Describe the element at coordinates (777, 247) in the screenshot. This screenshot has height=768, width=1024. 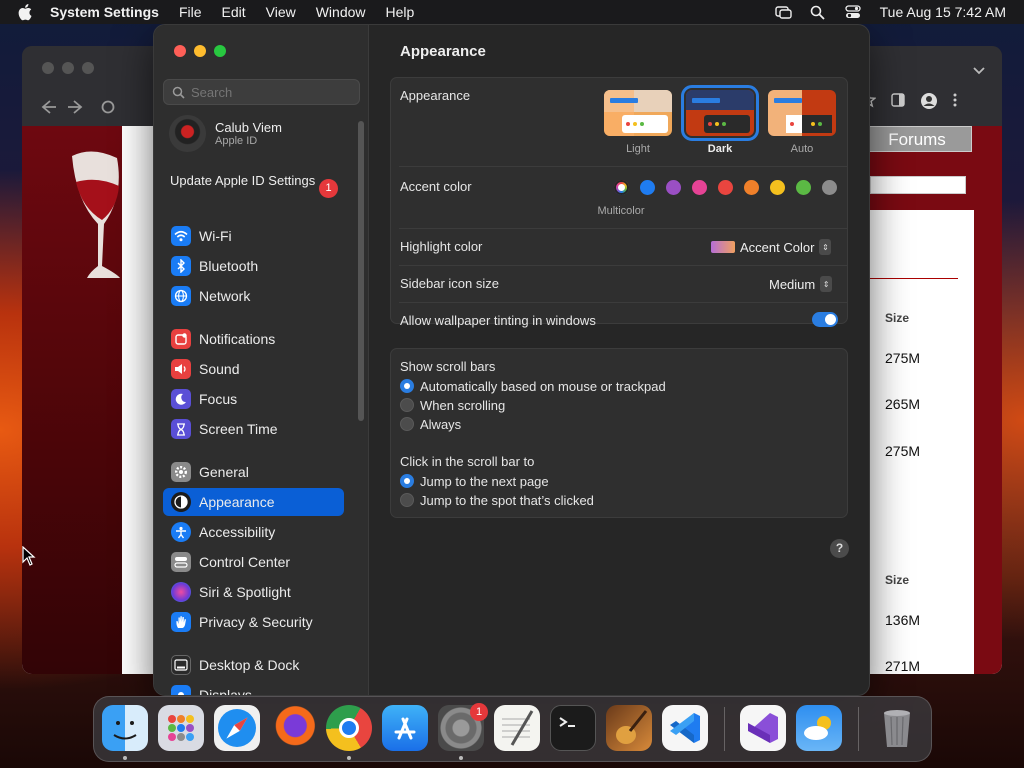
I see `highlight-color-value: Accent Color` at that location.